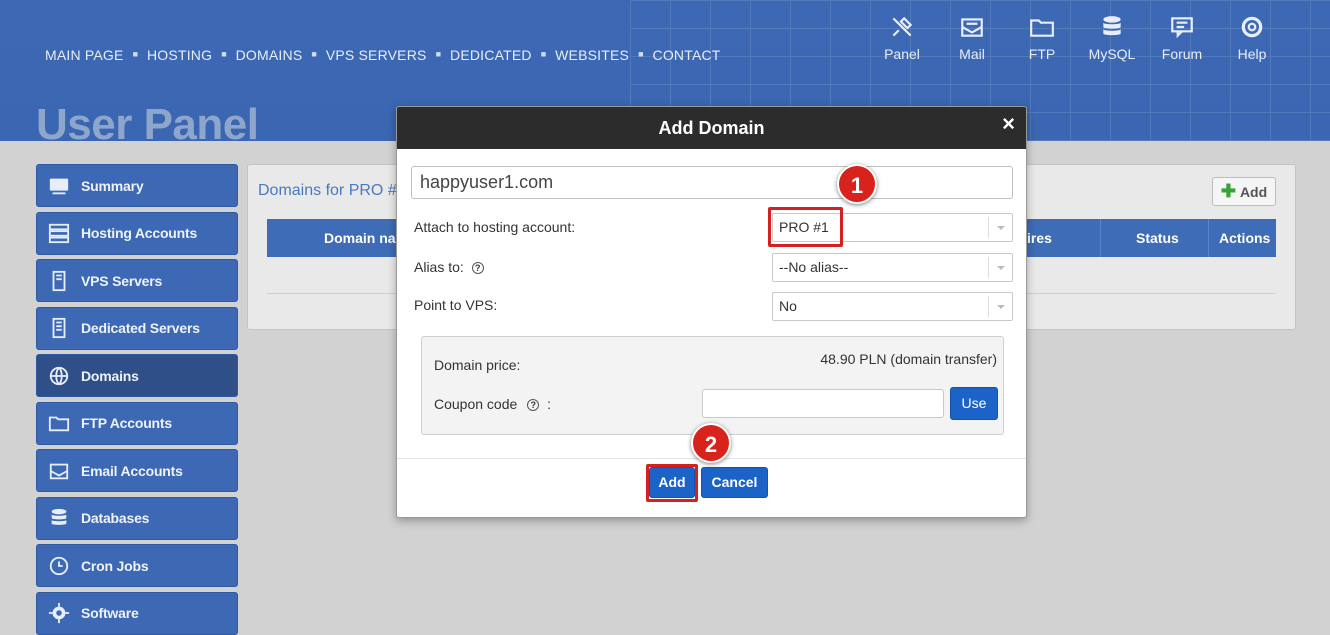  What do you see at coordinates (327, 190) in the screenshot?
I see `panel-title: Domains for PRO #` at bounding box center [327, 190].